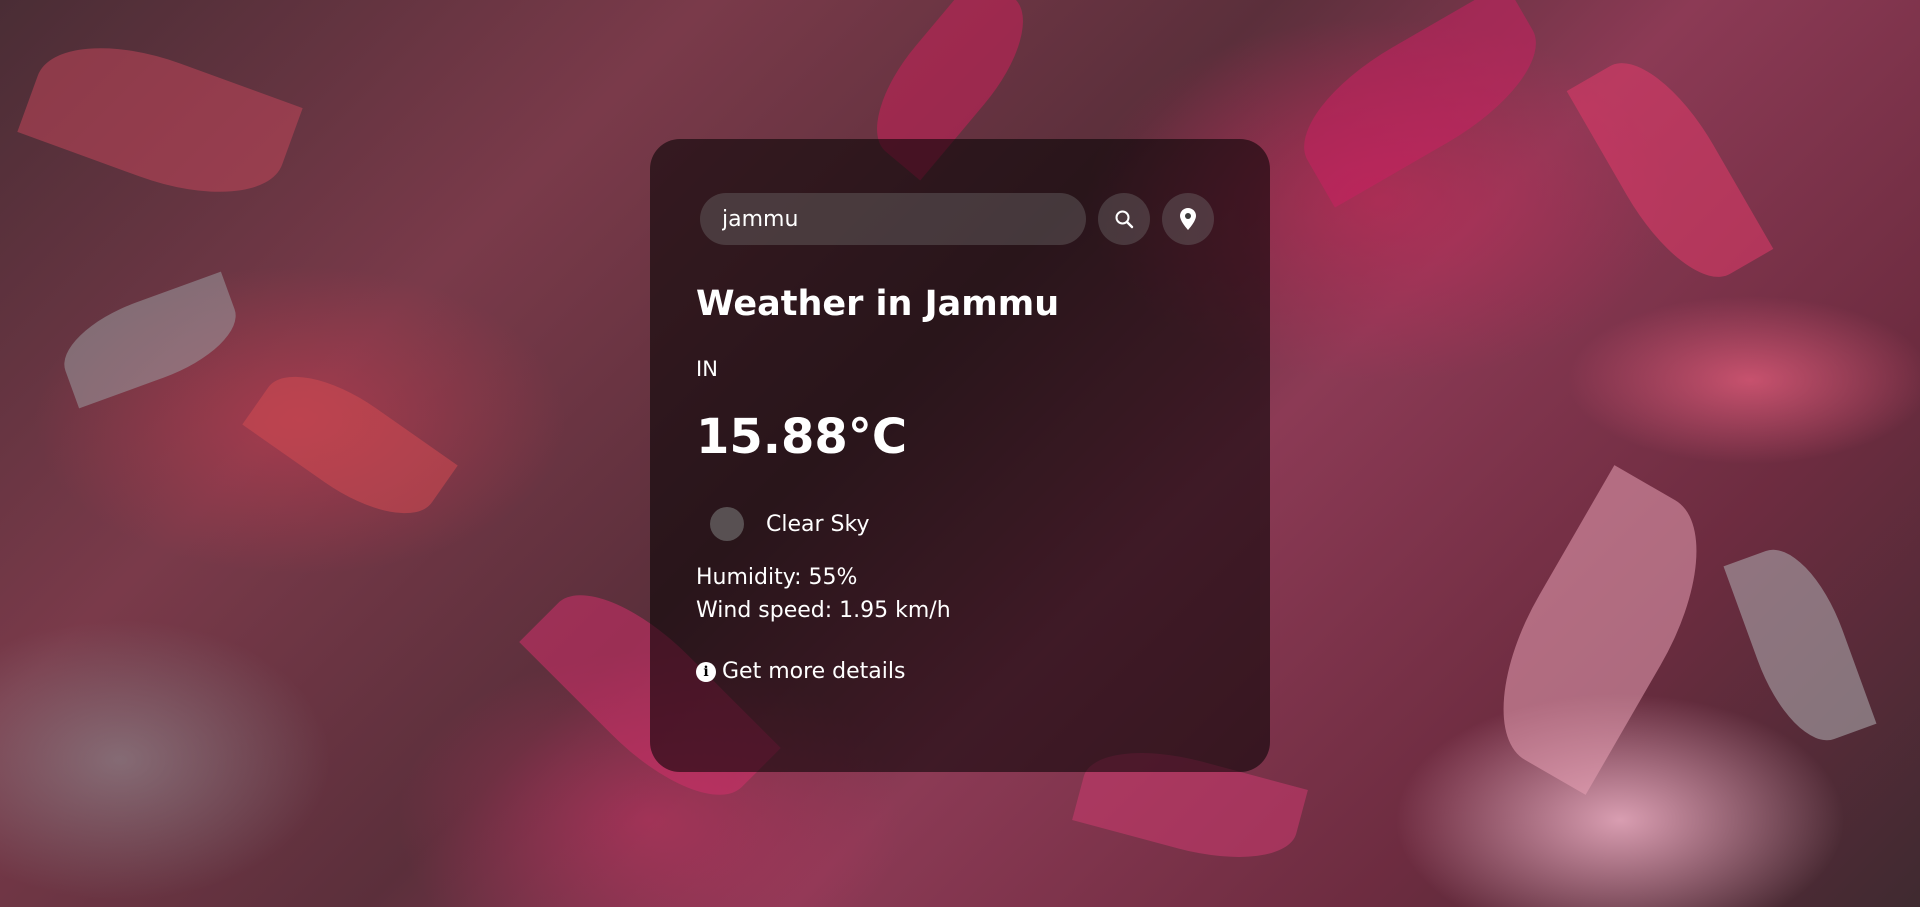 This screenshot has width=1920, height=907. I want to click on more-details-label: Get more details, so click(814, 671).